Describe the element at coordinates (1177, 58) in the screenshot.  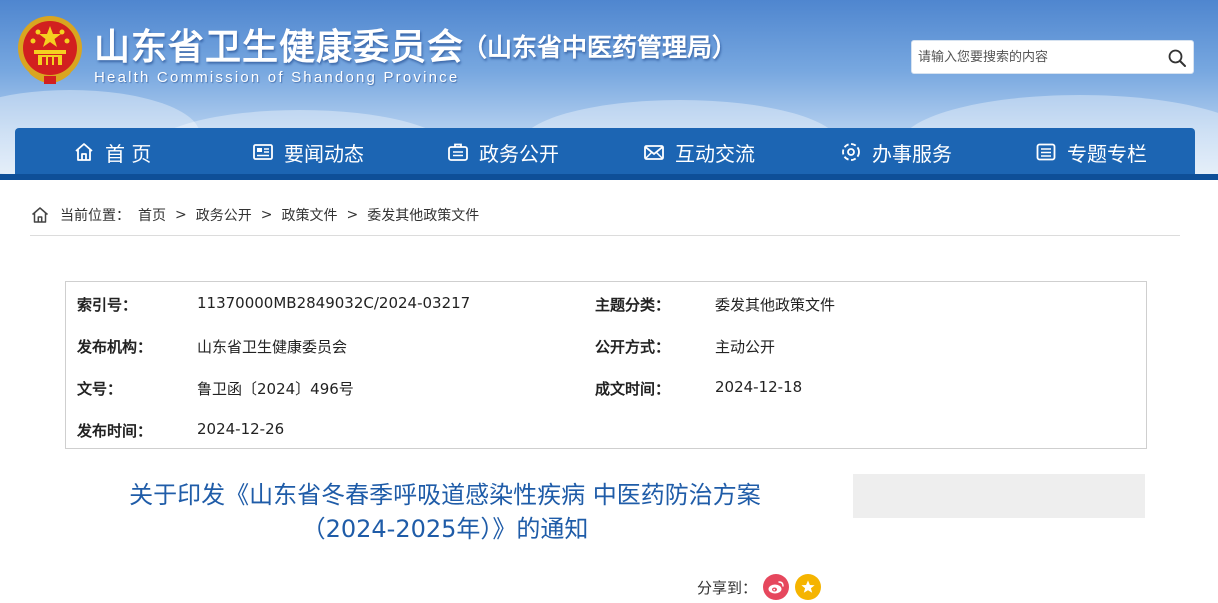
I see `search-icon` at that location.